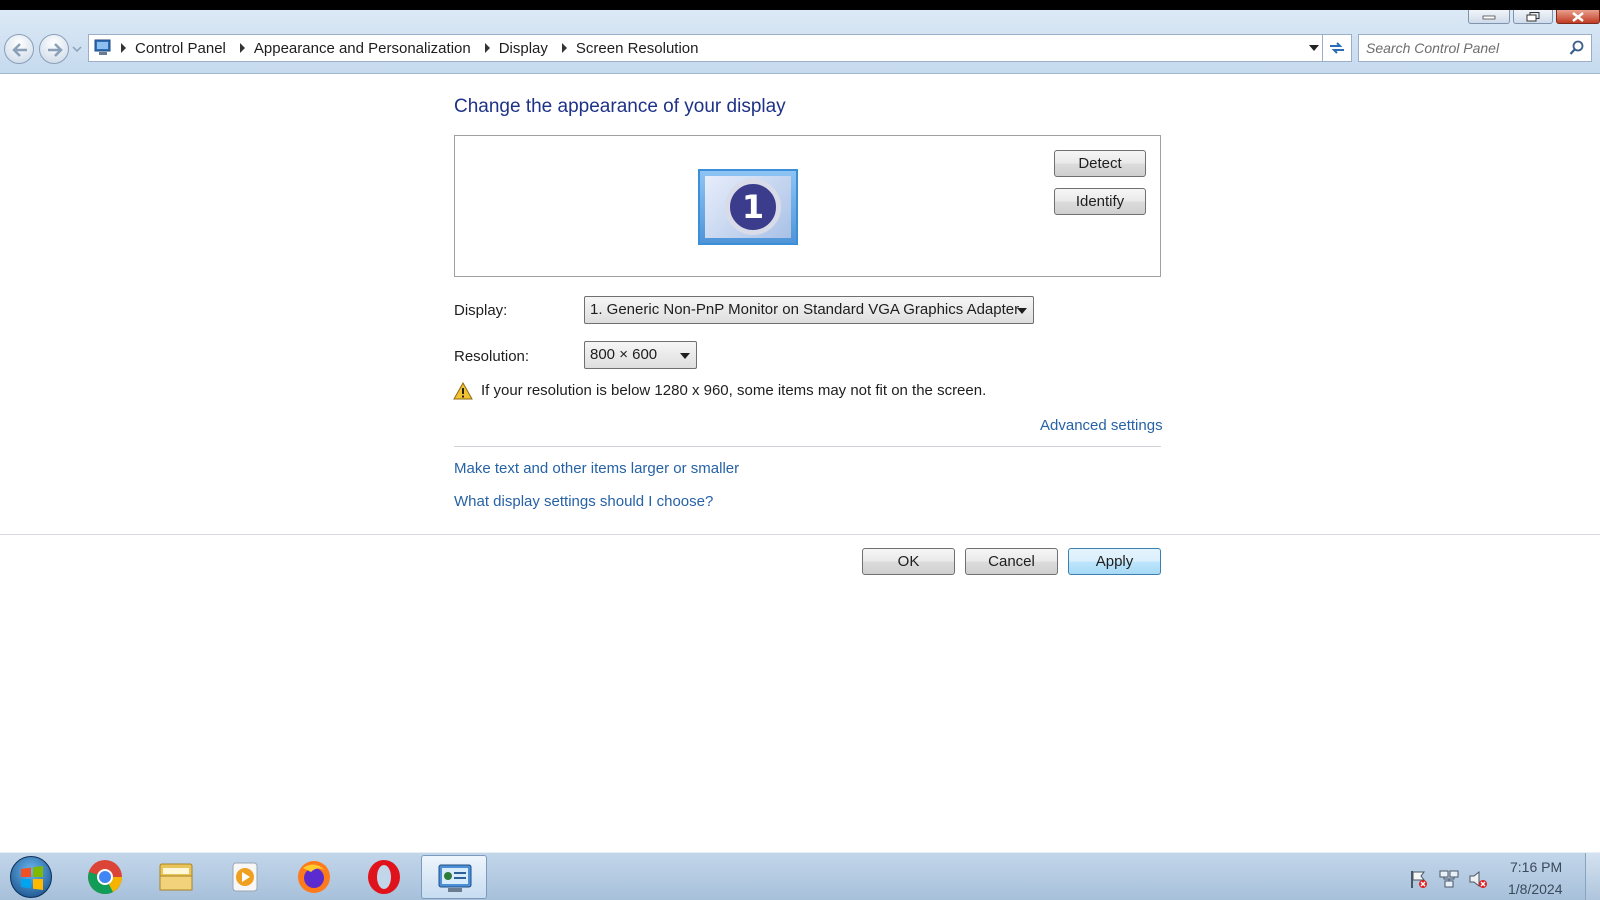 The height and width of the screenshot is (900, 1600). I want to click on taskbar, so click(800, 876).